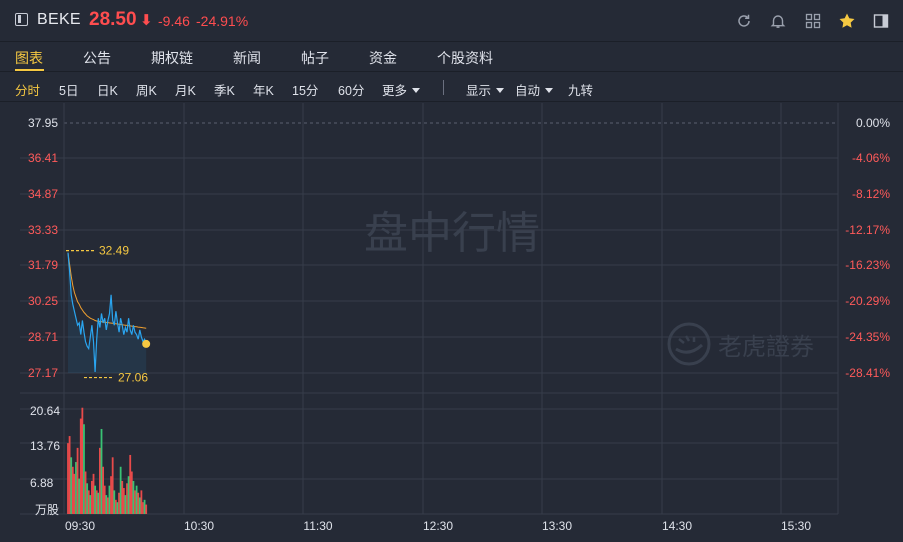  I want to click on percent-tick-label: -16.23%, so click(867, 265).